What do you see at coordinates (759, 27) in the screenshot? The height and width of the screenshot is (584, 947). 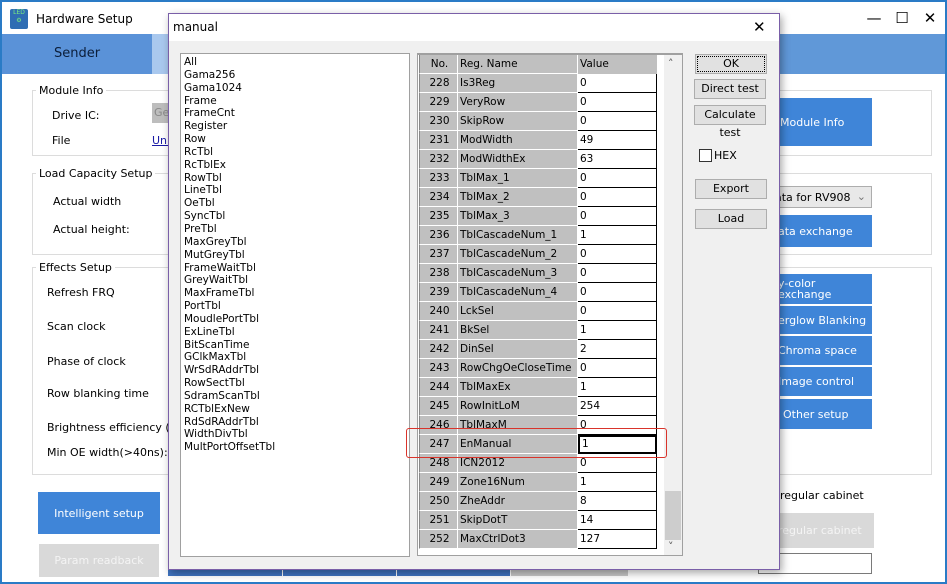 I see `dialog-close-button: ✕` at bounding box center [759, 27].